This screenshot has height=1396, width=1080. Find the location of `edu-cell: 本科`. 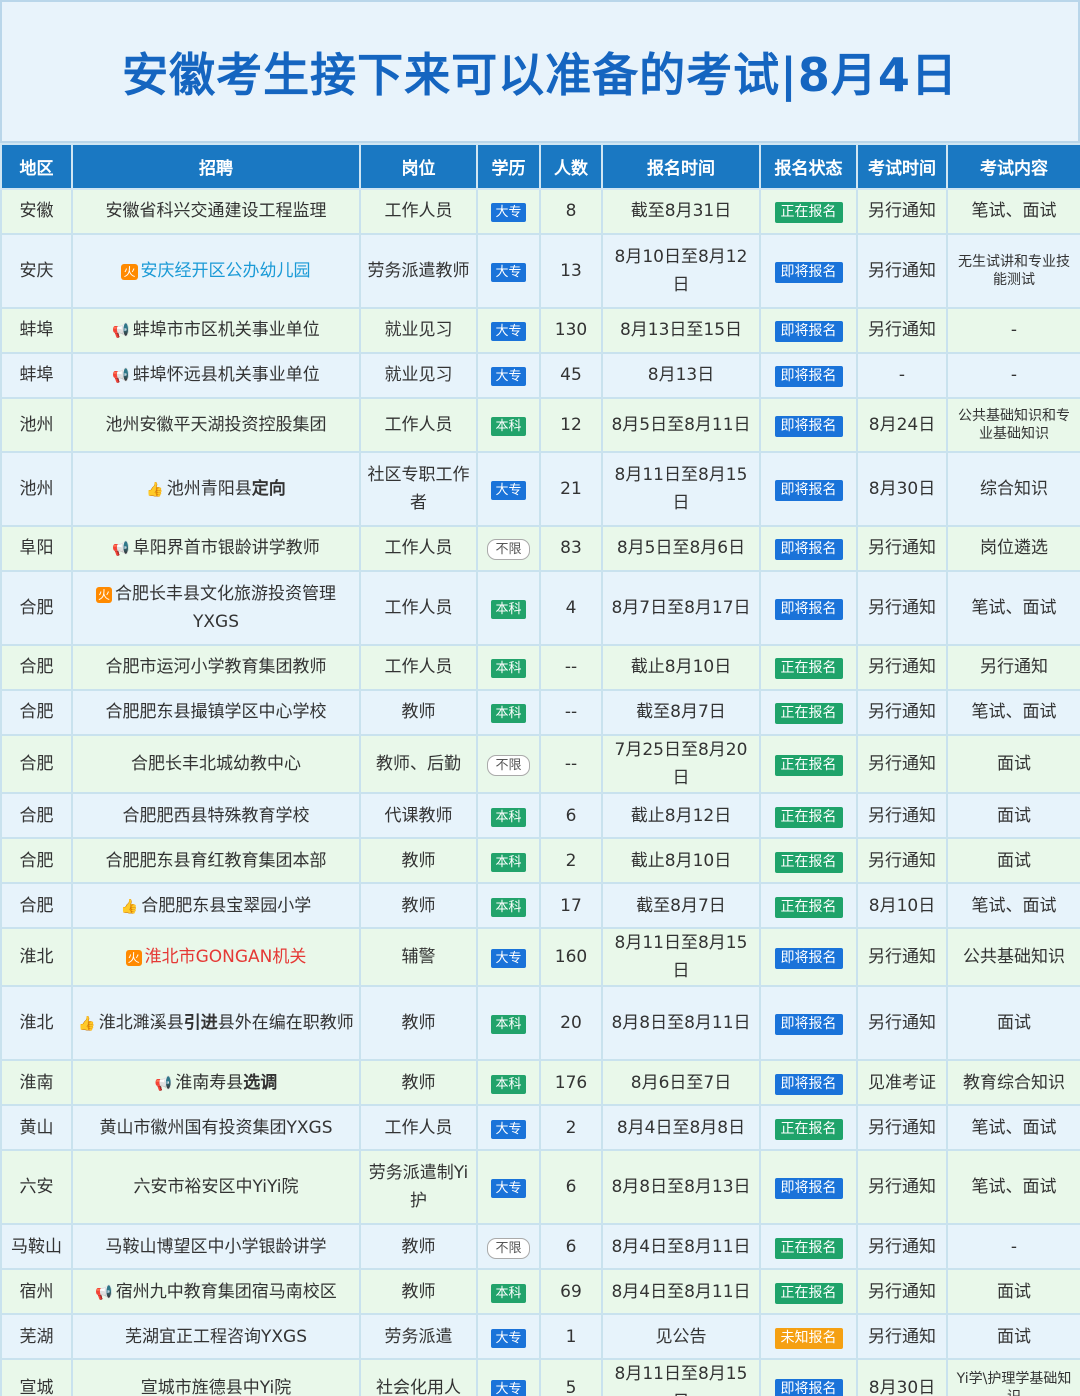

edu-cell: 本科 is located at coordinates (508, 712).